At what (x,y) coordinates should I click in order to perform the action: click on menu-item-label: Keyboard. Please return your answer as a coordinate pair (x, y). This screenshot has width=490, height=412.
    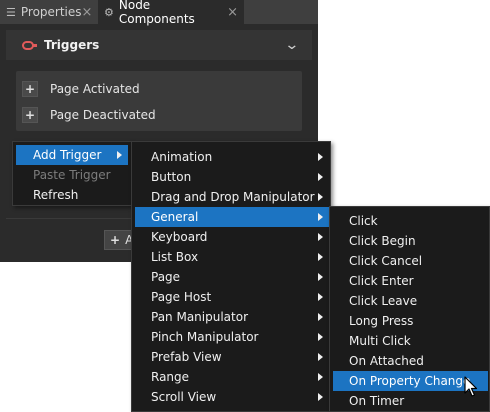
    Looking at the image, I should click on (179, 237).